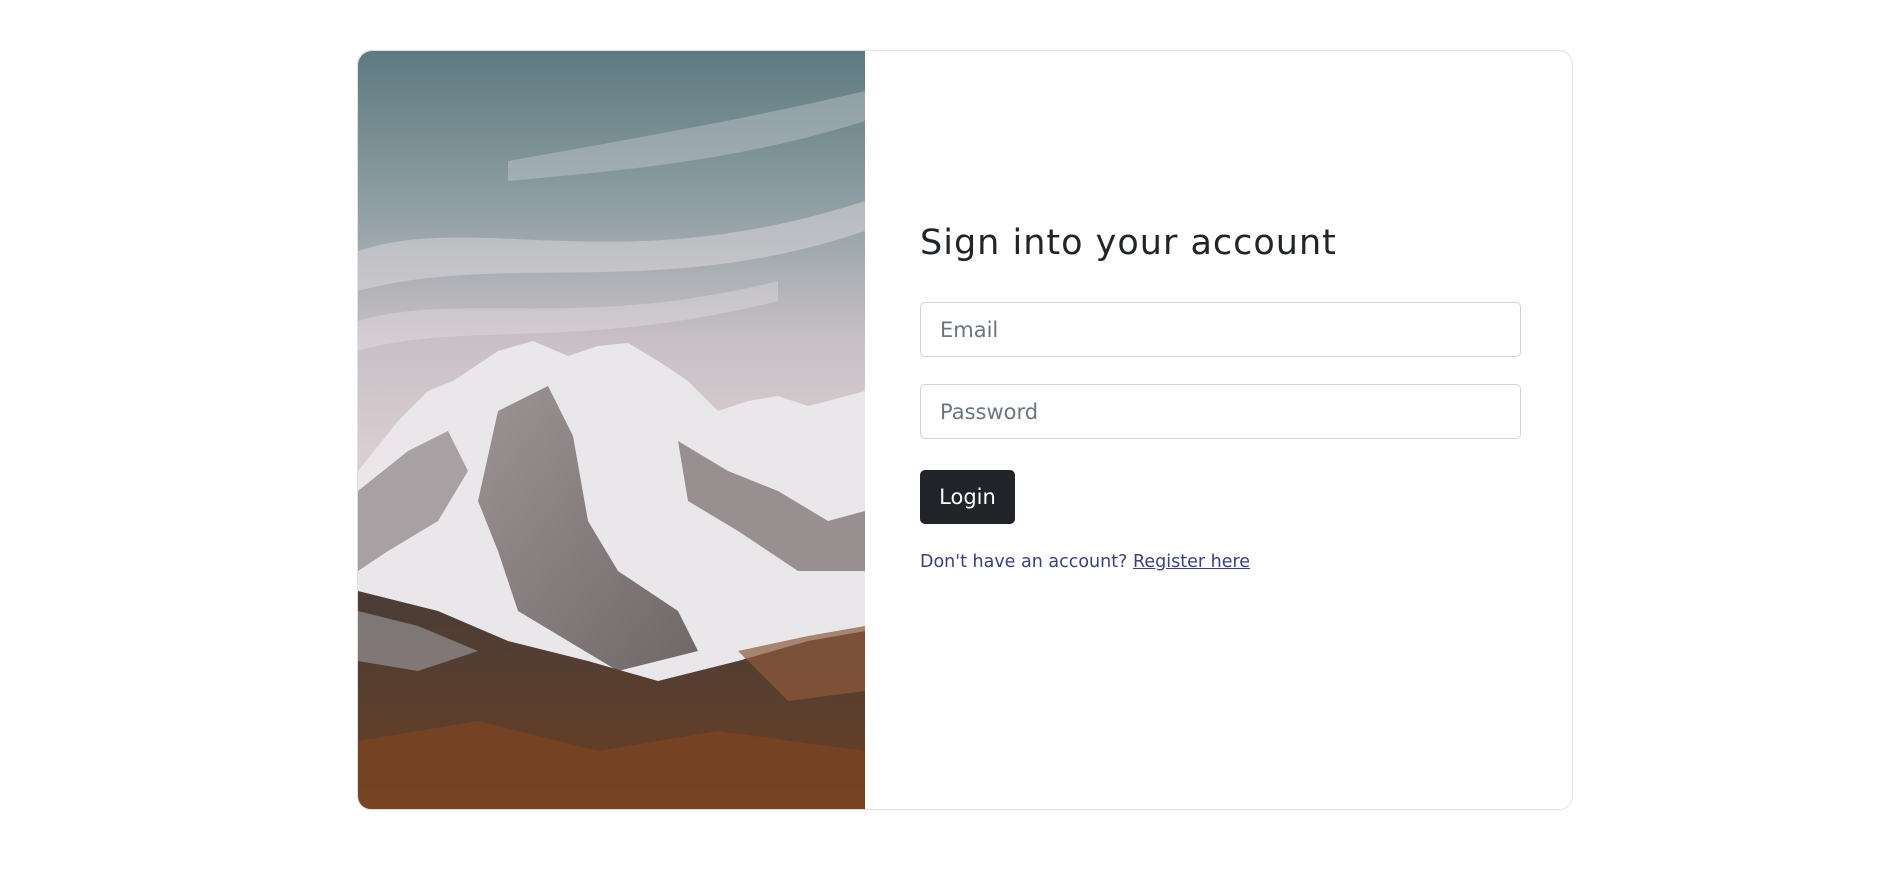  Describe the element at coordinates (1024, 562) in the screenshot. I see `register-prompt-text: Don't have an account?` at that location.